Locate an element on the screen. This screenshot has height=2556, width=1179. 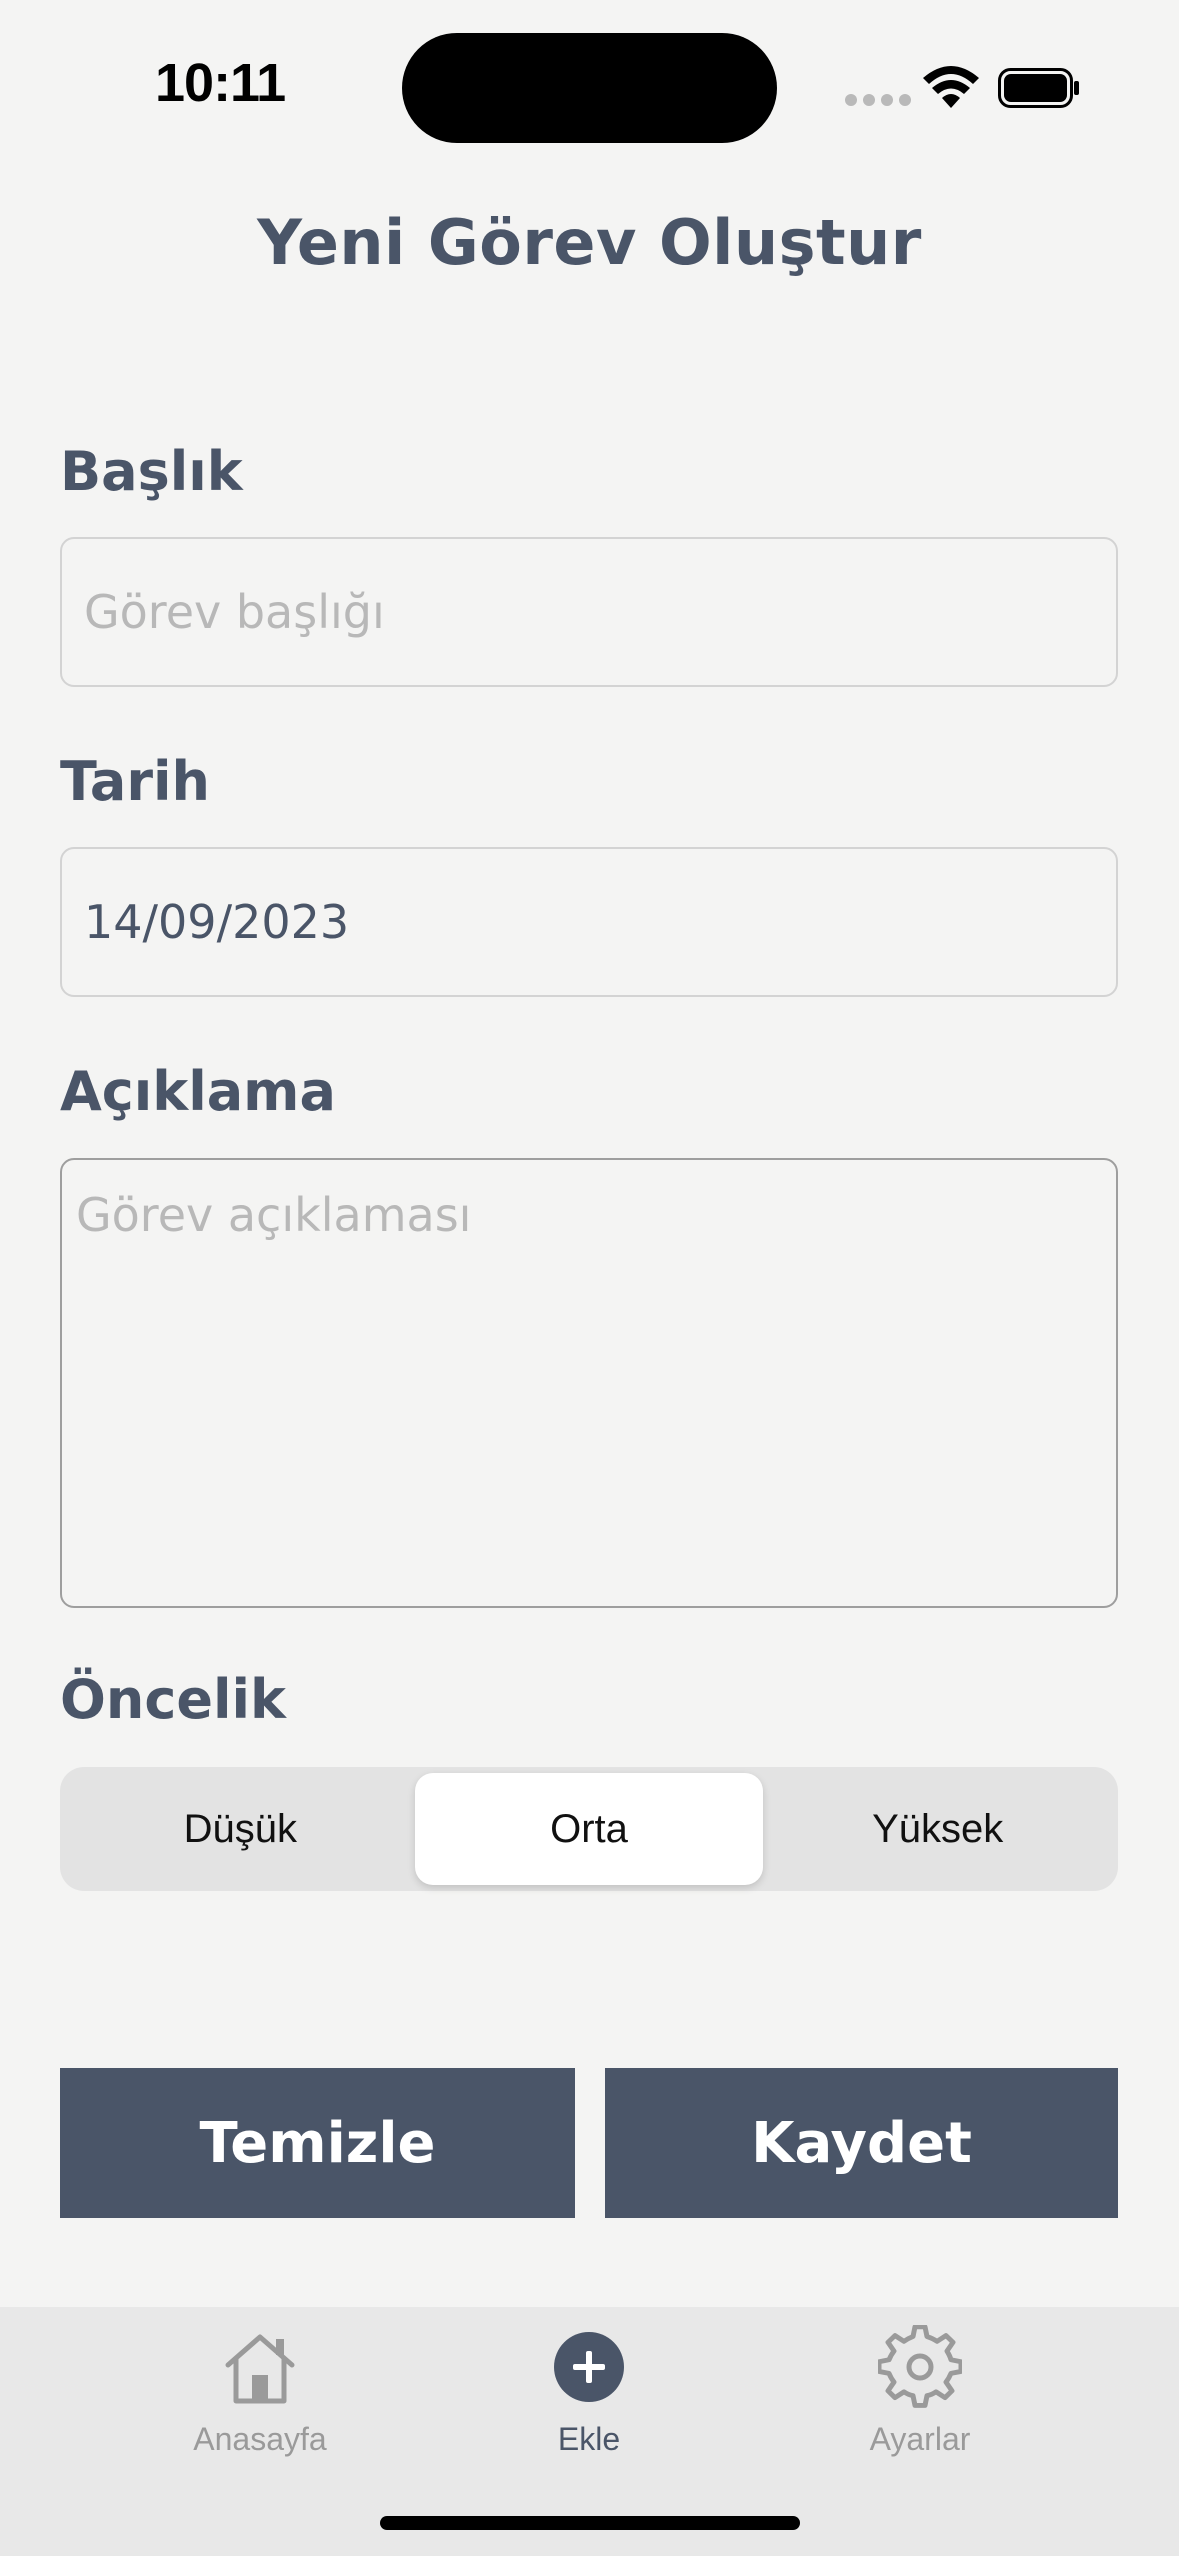
title-input: Görev başlığı is located at coordinates (589, 612).